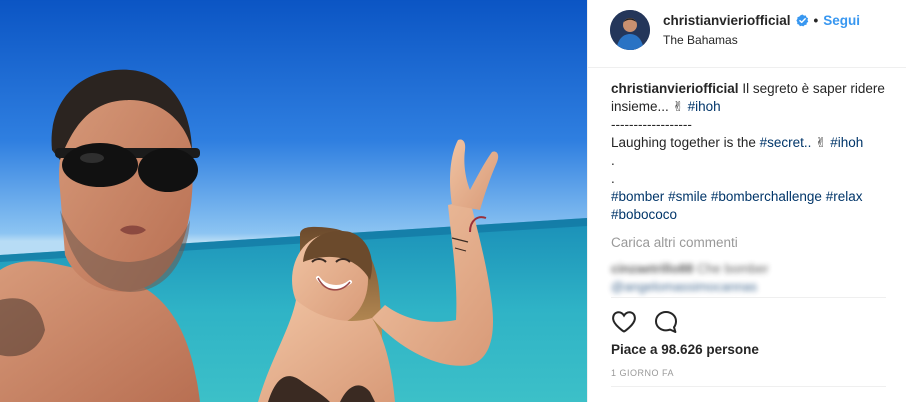 The image size is (906, 402). Describe the element at coordinates (766, 196) in the screenshot. I see `hashtag-link: #bomberchallenge` at that location.